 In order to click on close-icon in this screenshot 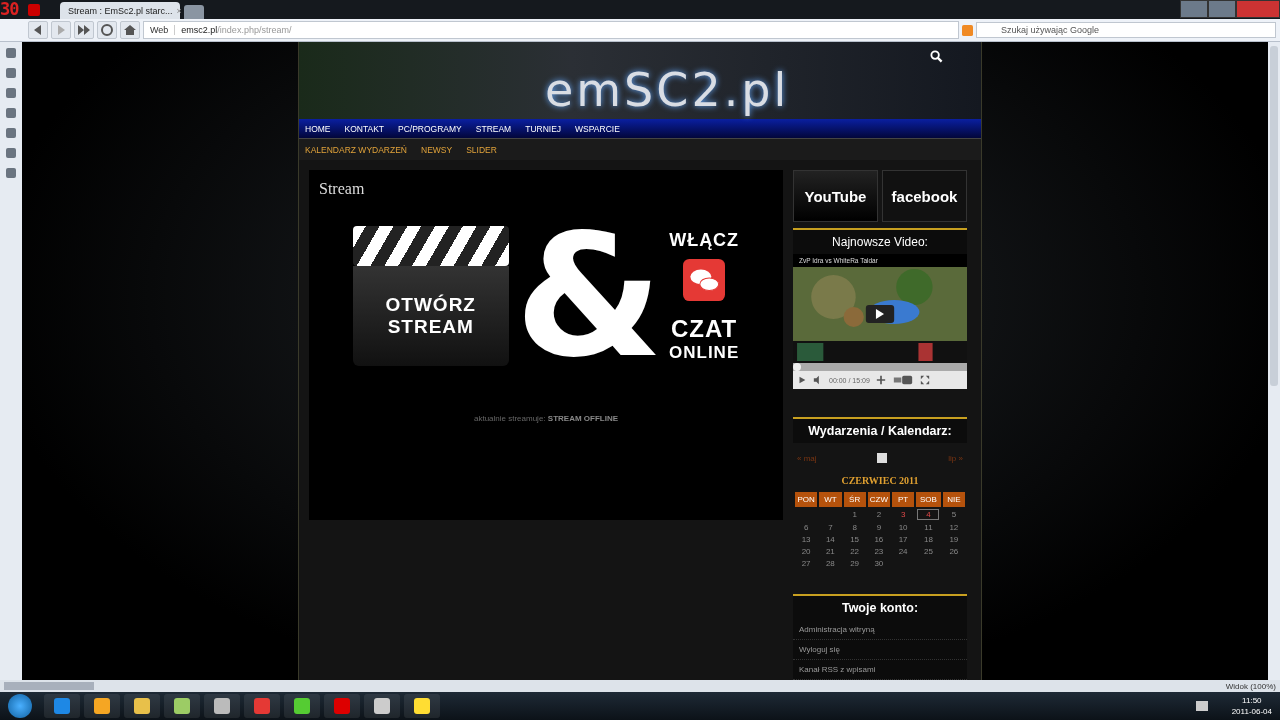, I will do `click(1258, 9)`.